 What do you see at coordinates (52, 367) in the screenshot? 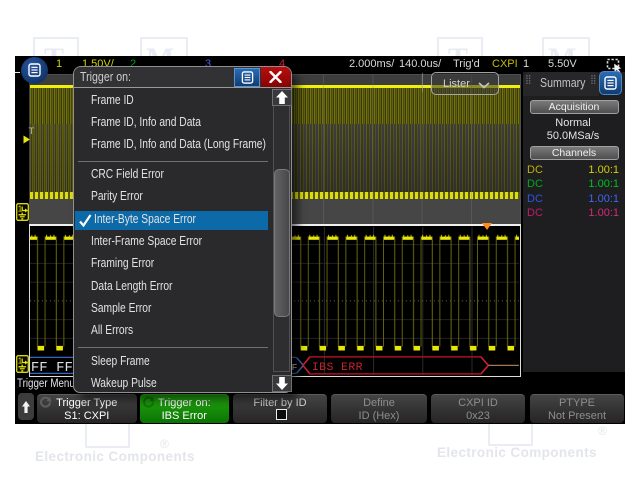
I see `svg-text: FF FF` at bounding box center [52, 367].